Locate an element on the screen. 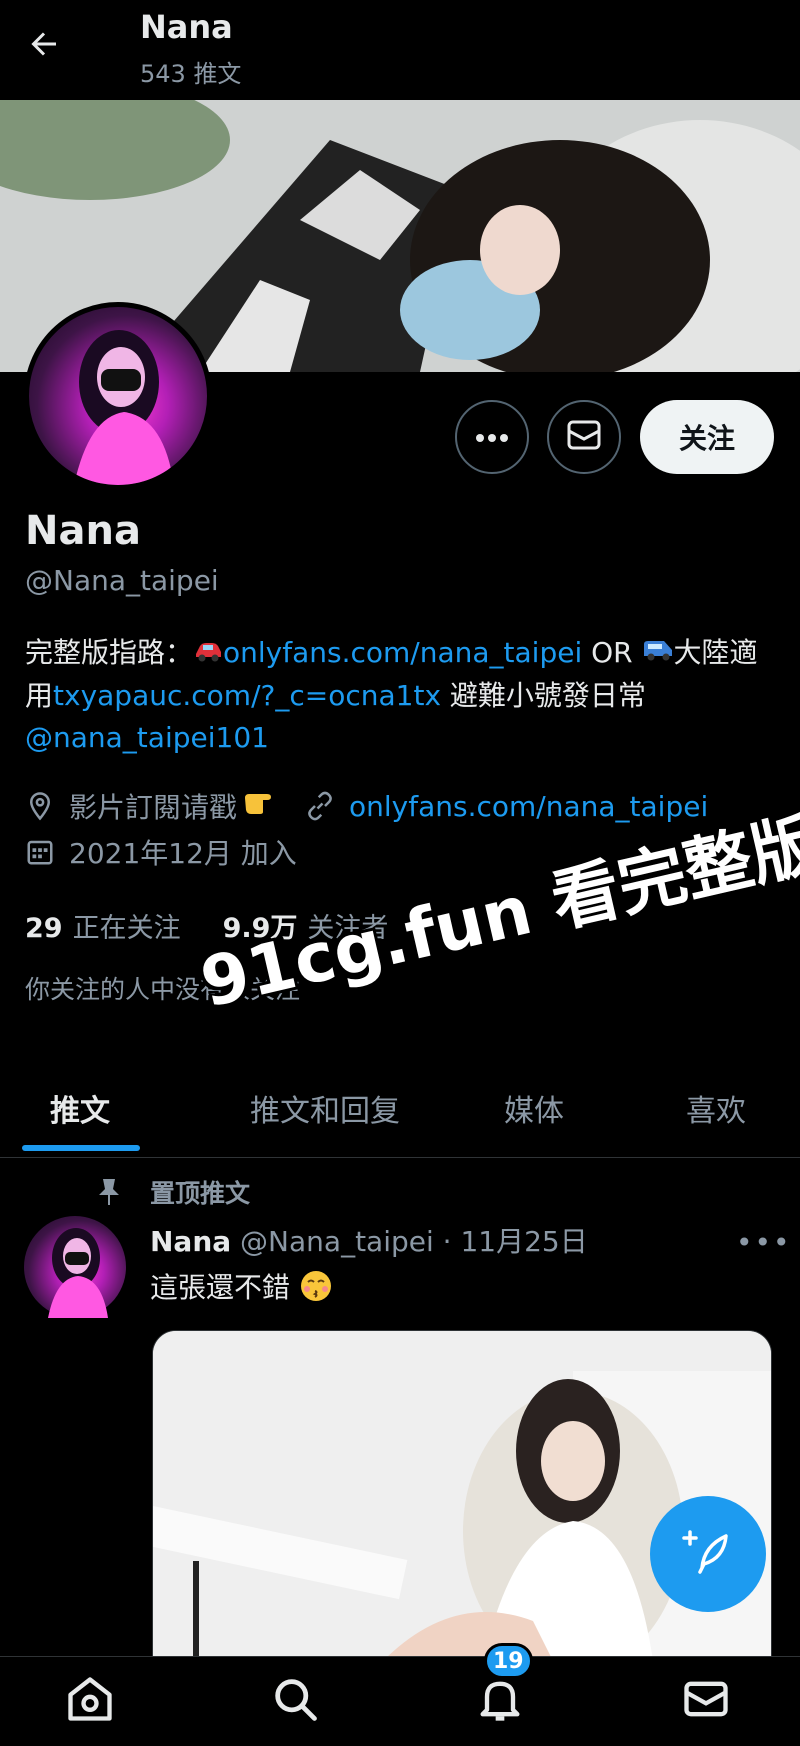 The width and height of the screenshot is (800, 1746). tab-tweets-and-replies: 推文和回复 is located at coordinates (325, 1108).